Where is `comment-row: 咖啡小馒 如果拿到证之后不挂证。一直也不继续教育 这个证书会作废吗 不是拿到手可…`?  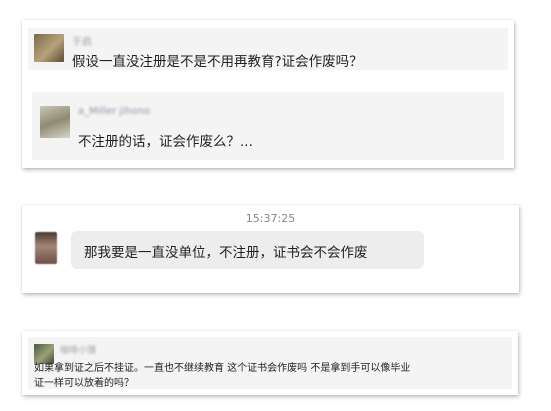
comment-row: 咖啡小馒 如果拿到证之后不挂证。一直也不继续教育 这个证书会作废吗 不是拿到手可… is located at coordinates (270, 363).